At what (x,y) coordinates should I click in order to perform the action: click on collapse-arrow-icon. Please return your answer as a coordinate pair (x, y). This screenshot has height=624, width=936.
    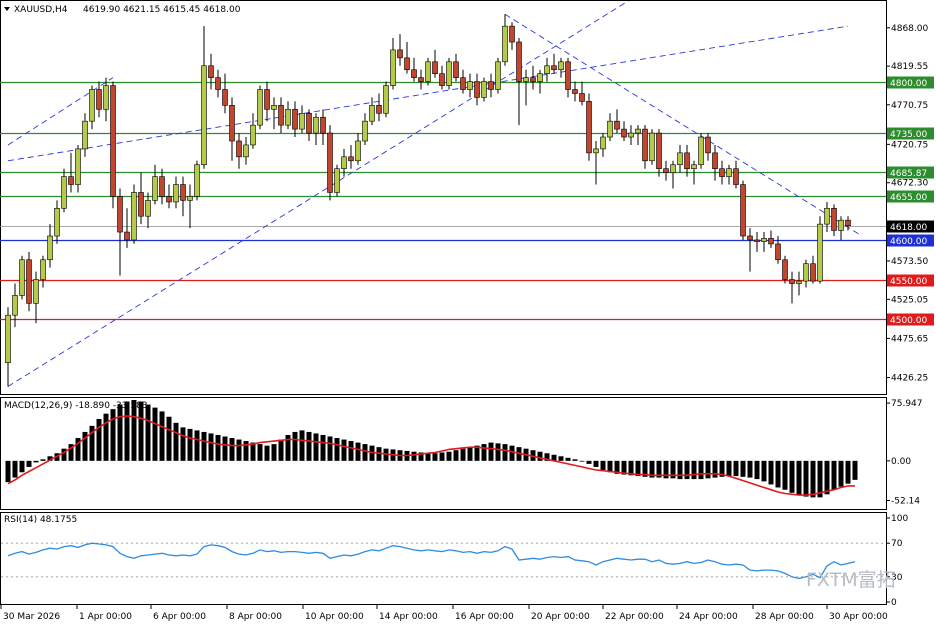
    Looking at the image, I should click on (7, 9).